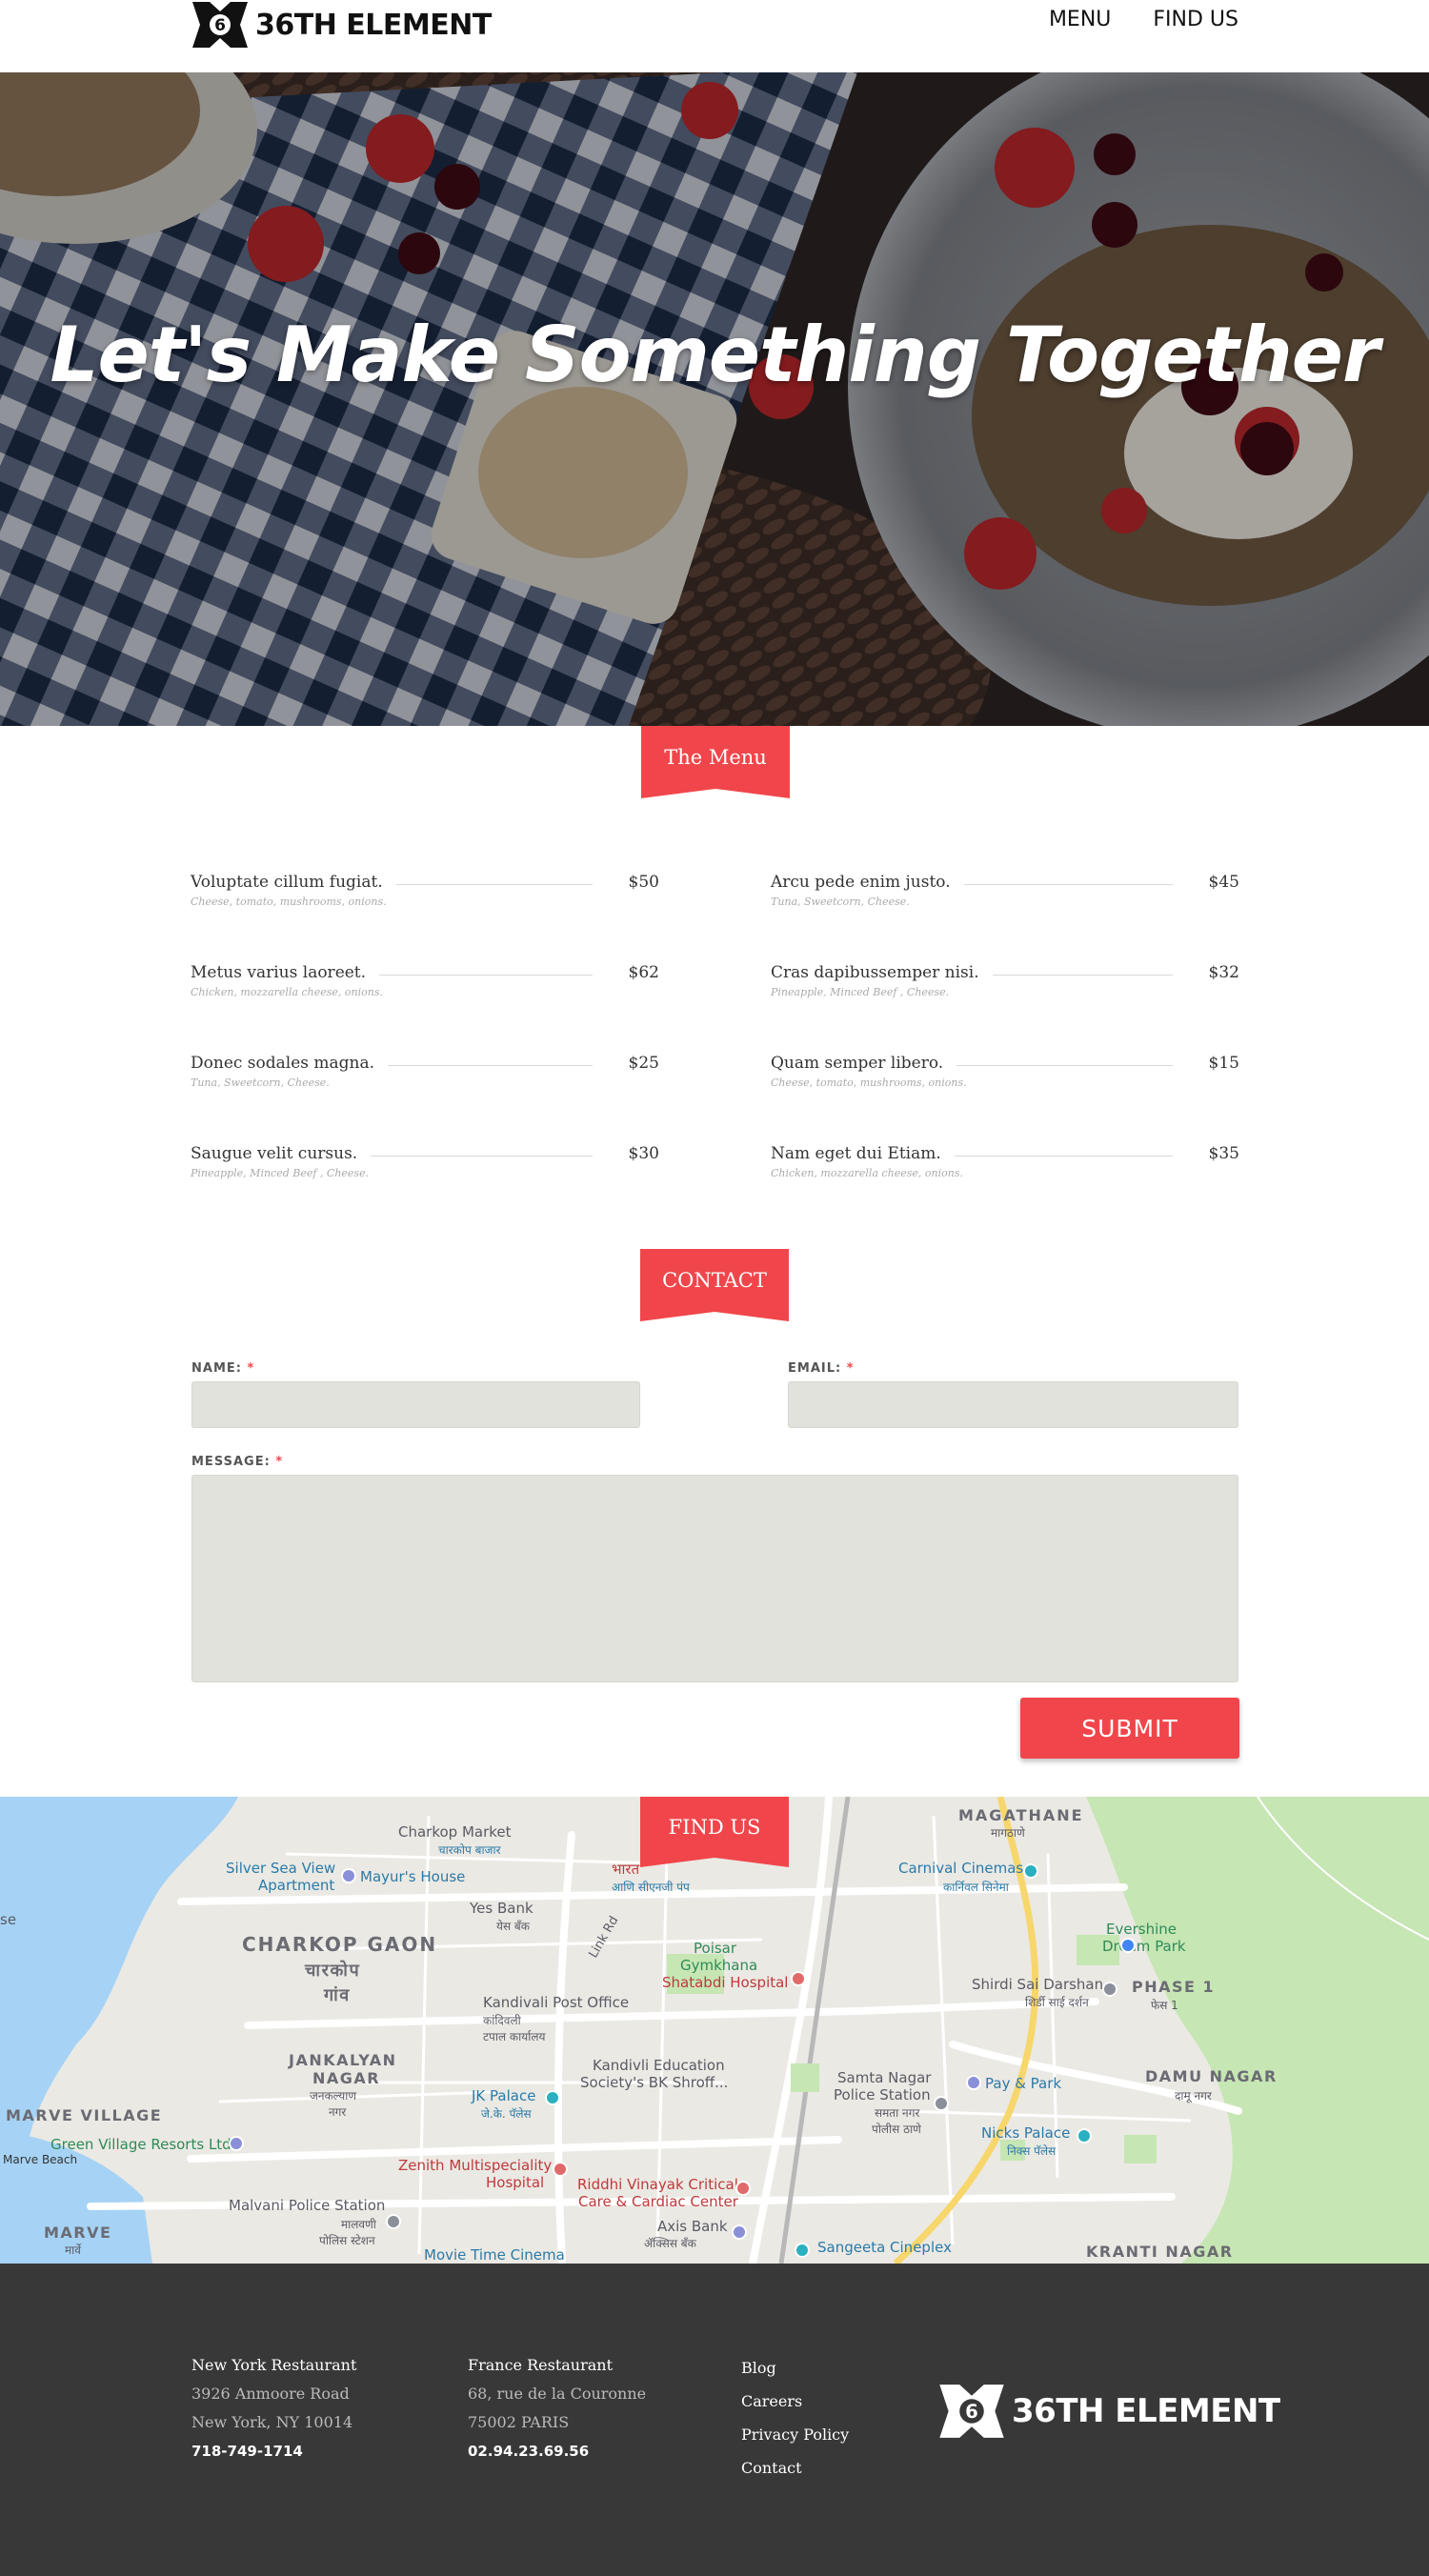  Describe the element at coordinates (1026, 2133) in the screenshot. I see `map-label-nicks: Nicks Palace` at that location.